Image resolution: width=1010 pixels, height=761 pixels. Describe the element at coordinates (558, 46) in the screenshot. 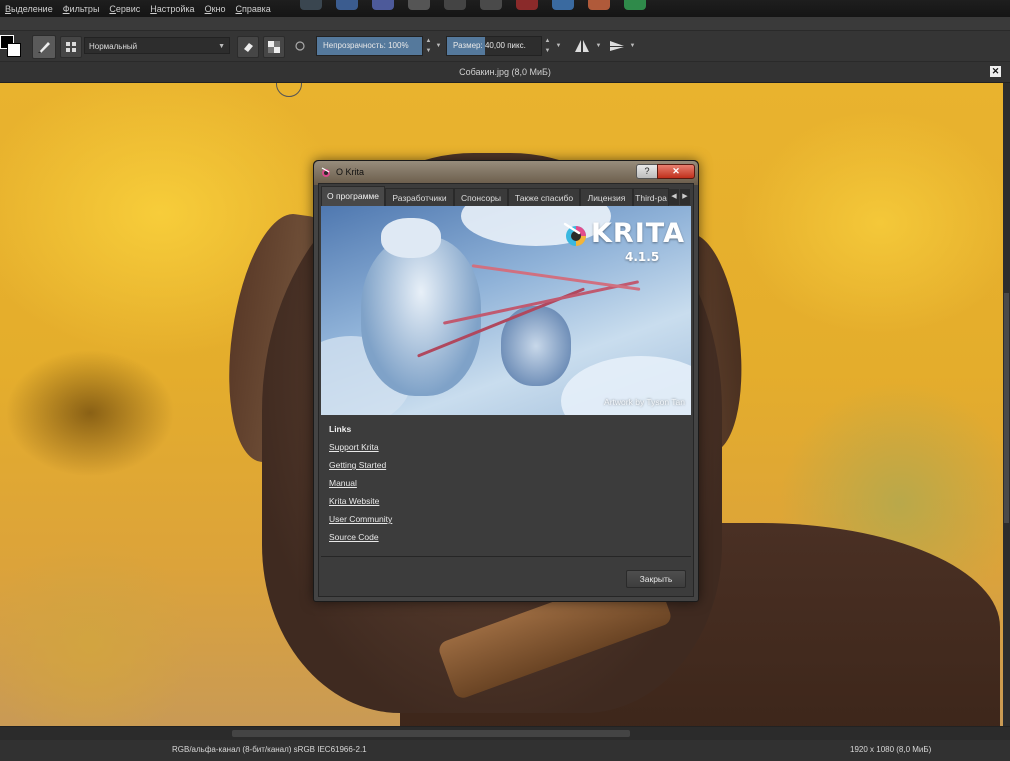

I see `size-dropdown-arrow: ▼` at that location.